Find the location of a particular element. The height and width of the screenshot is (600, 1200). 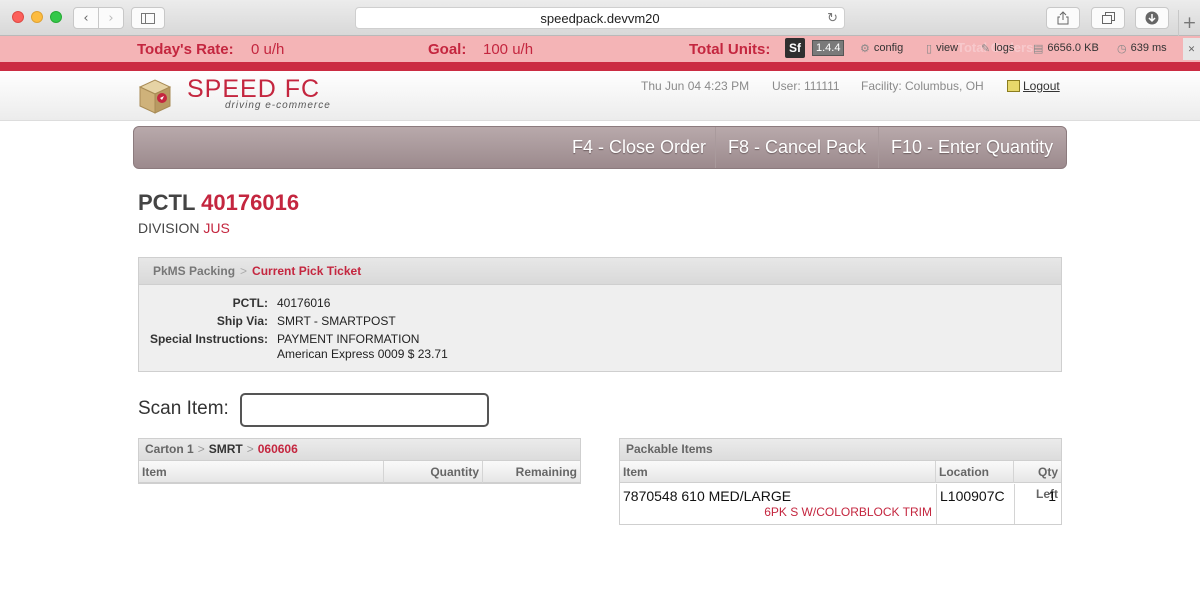

address-bar: speedpack.devvm20 ↻ is located at coordinates (600, 18).